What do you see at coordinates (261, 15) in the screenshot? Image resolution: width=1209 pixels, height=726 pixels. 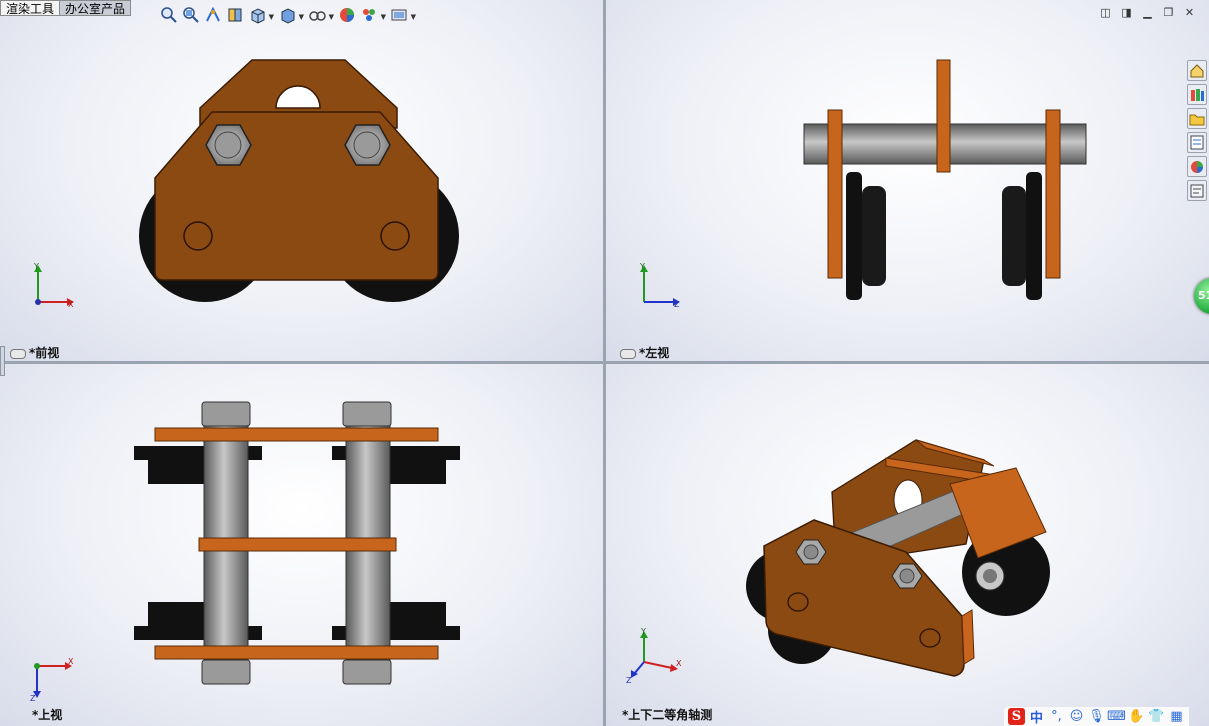 I see `view-orientation-icon: ▼` at bounding box center [261, 15].